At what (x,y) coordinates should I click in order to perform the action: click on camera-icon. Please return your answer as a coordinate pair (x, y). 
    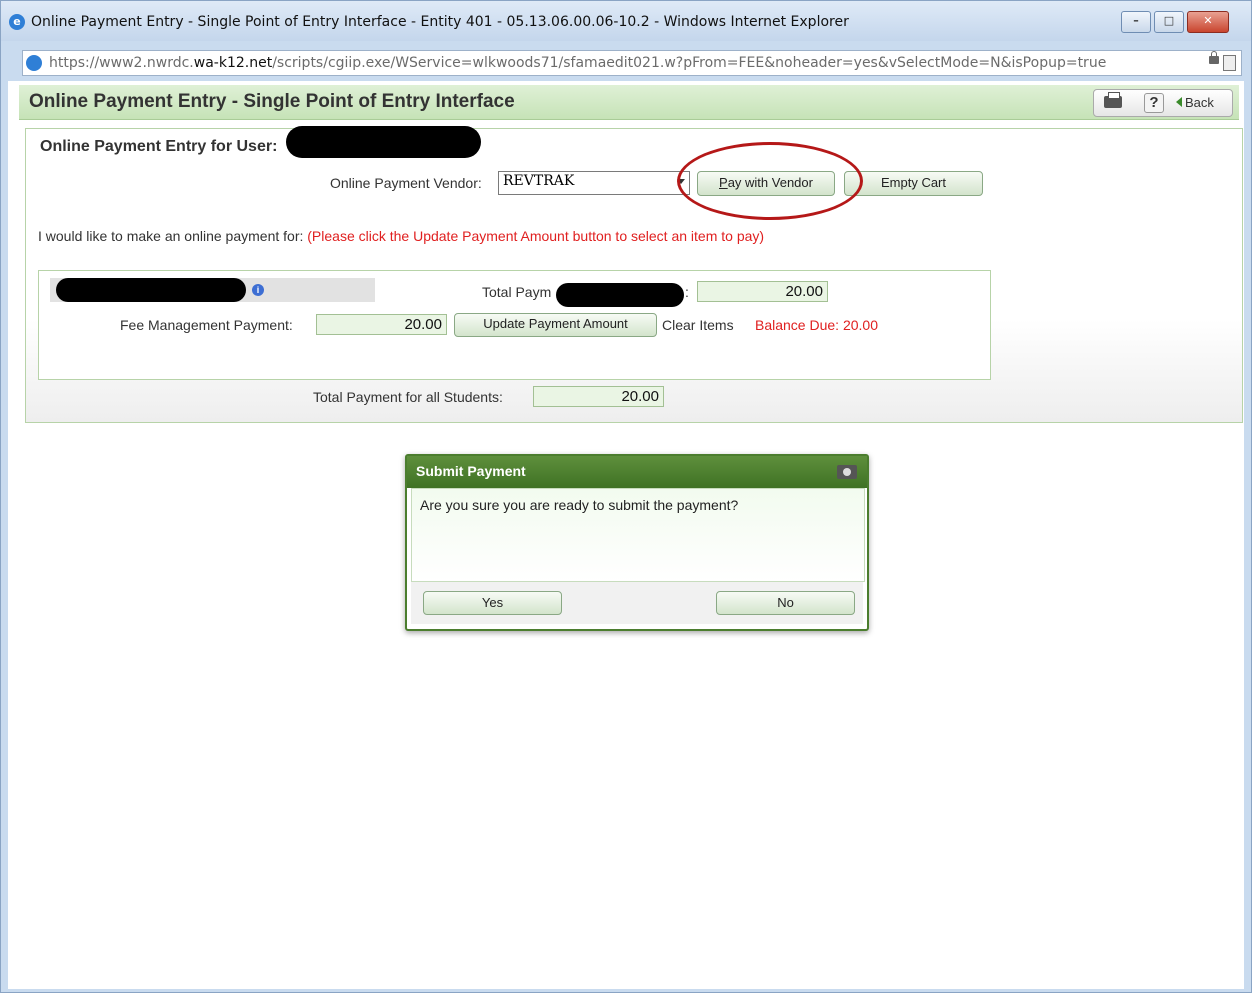
    Looking at the image, I should click on (847, 472).